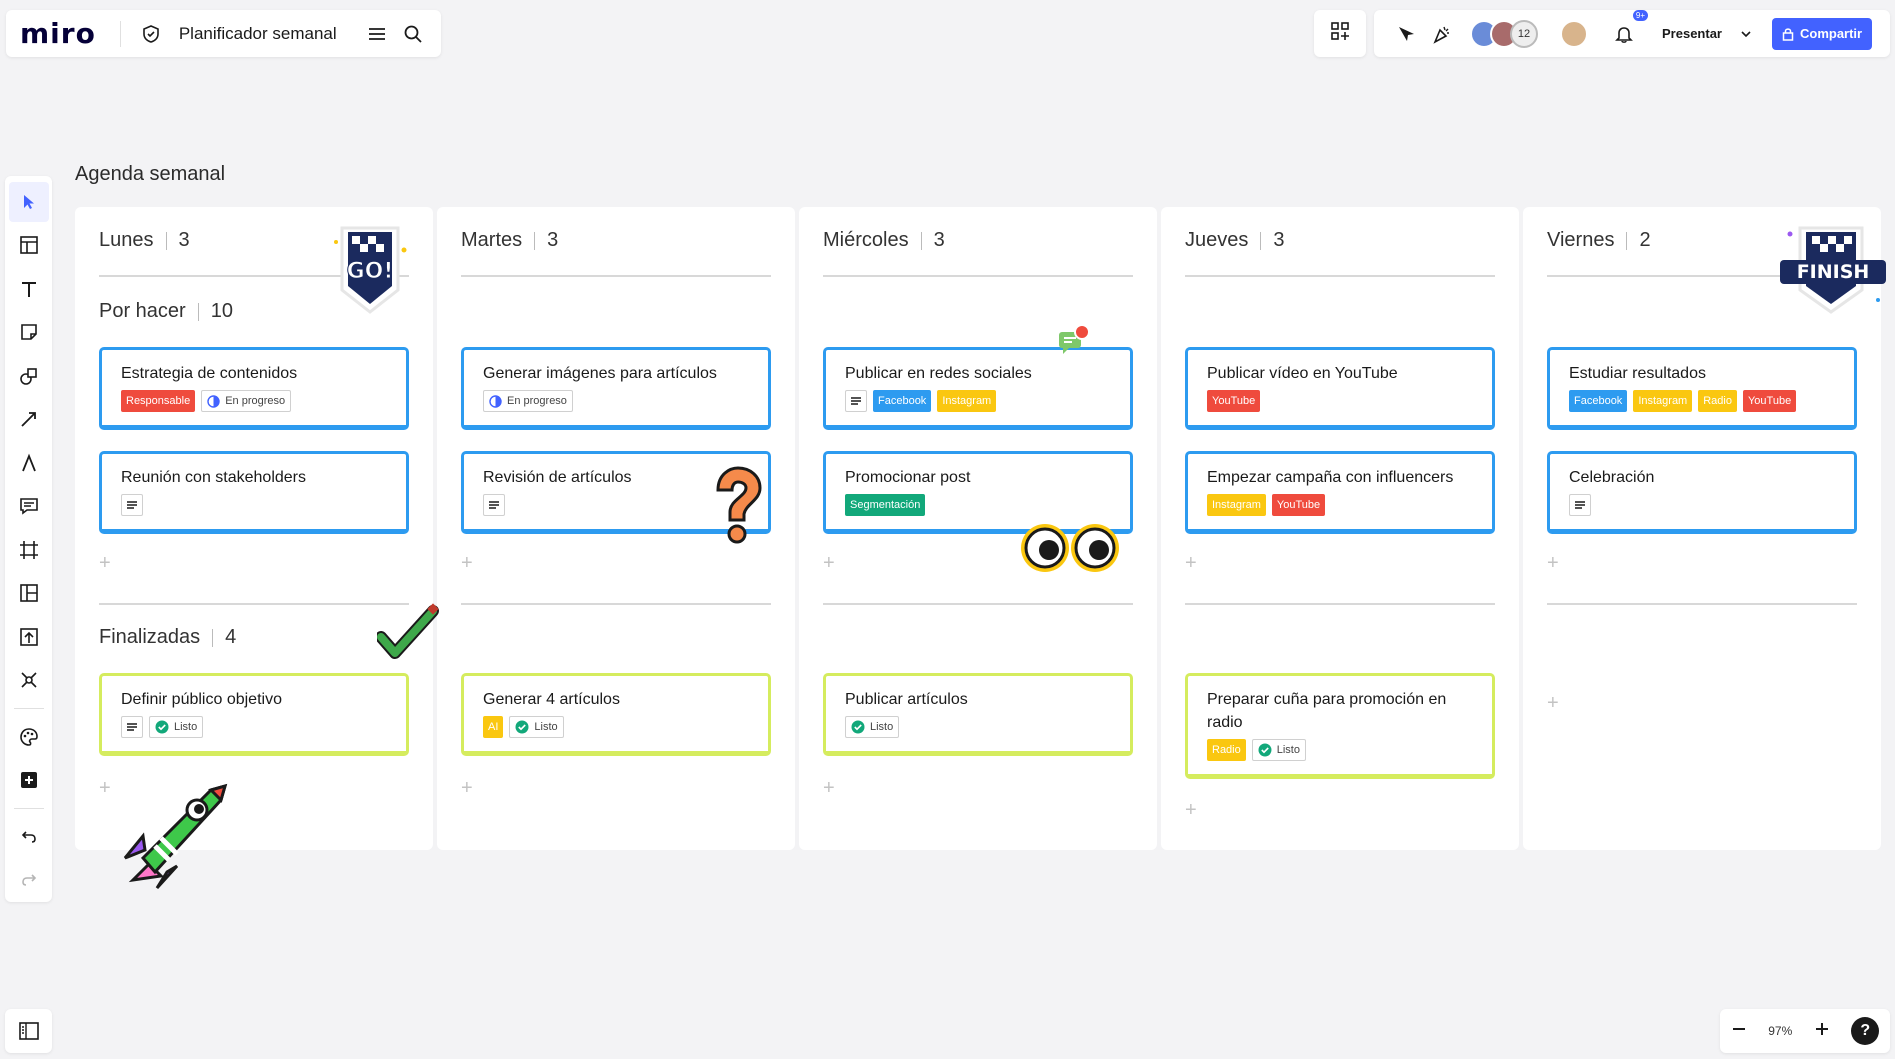  What do you see at coordinates (29, 880) in the screenshot?
I see `redo-icon` at bounding box center [29, 880].